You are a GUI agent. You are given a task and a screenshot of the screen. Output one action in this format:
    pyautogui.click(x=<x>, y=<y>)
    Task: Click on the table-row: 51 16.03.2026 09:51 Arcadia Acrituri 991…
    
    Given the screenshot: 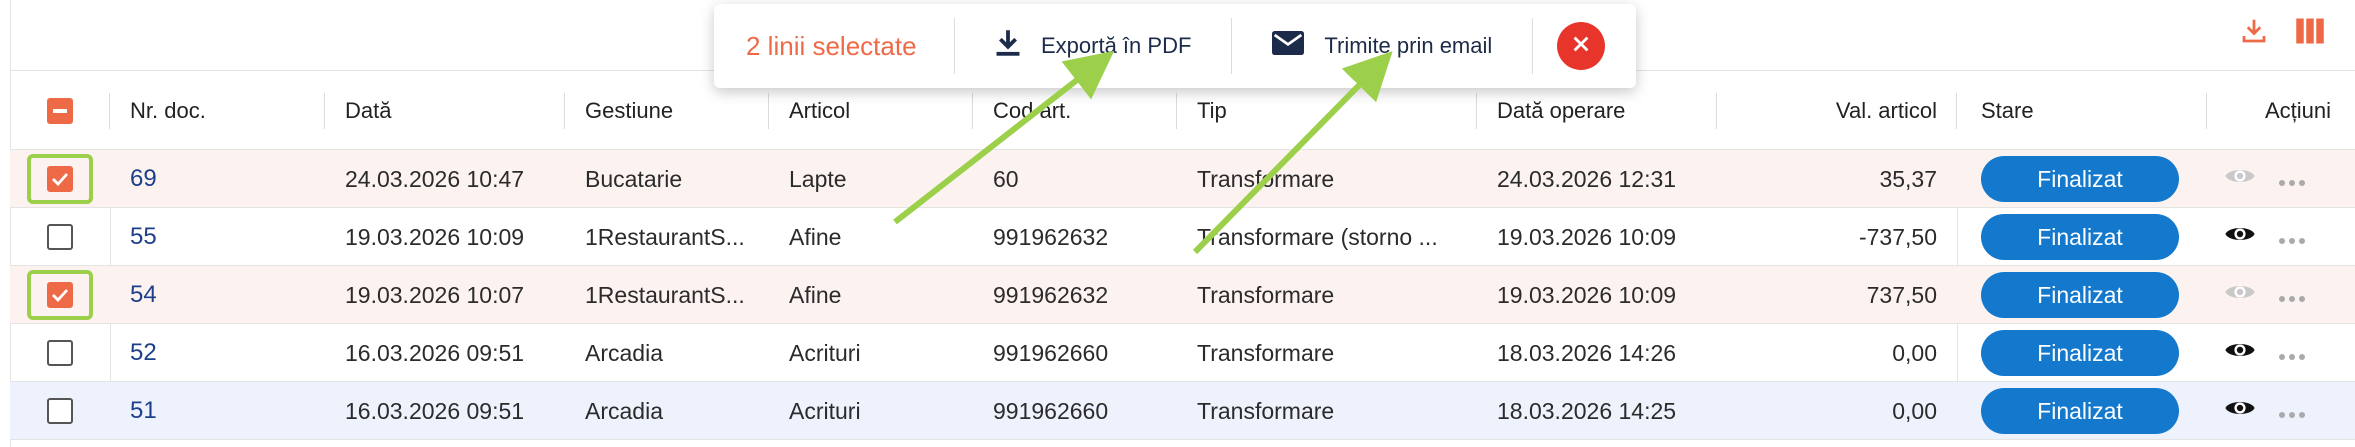 What is the action you would take?
    pyautogui.click(x=1182, y=411)
    